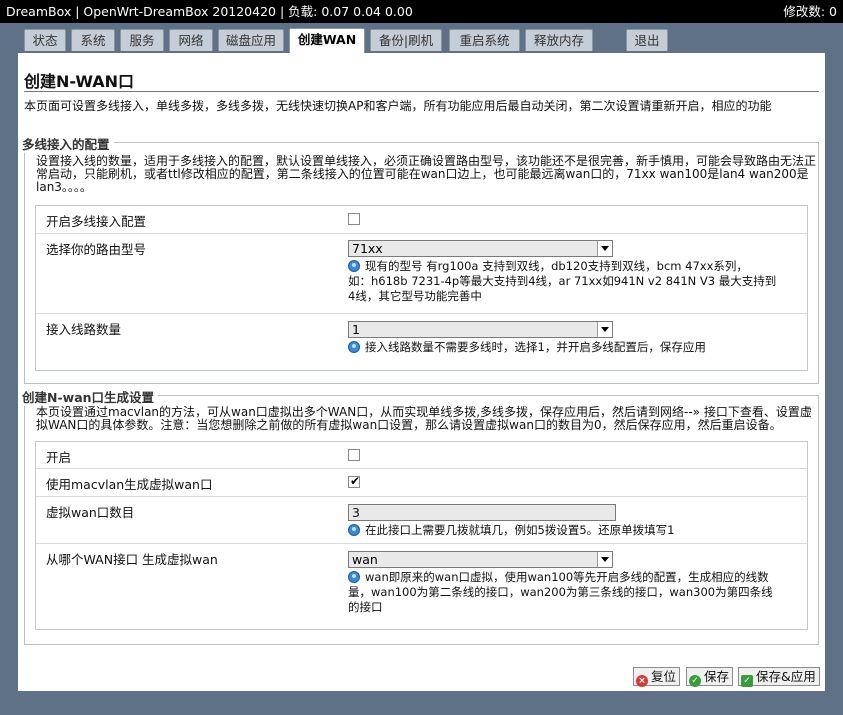  What do you see at coordinates (647, 40) in the screenshot?
I see `tab-logout: 退出` at bounding box center [647, 40].